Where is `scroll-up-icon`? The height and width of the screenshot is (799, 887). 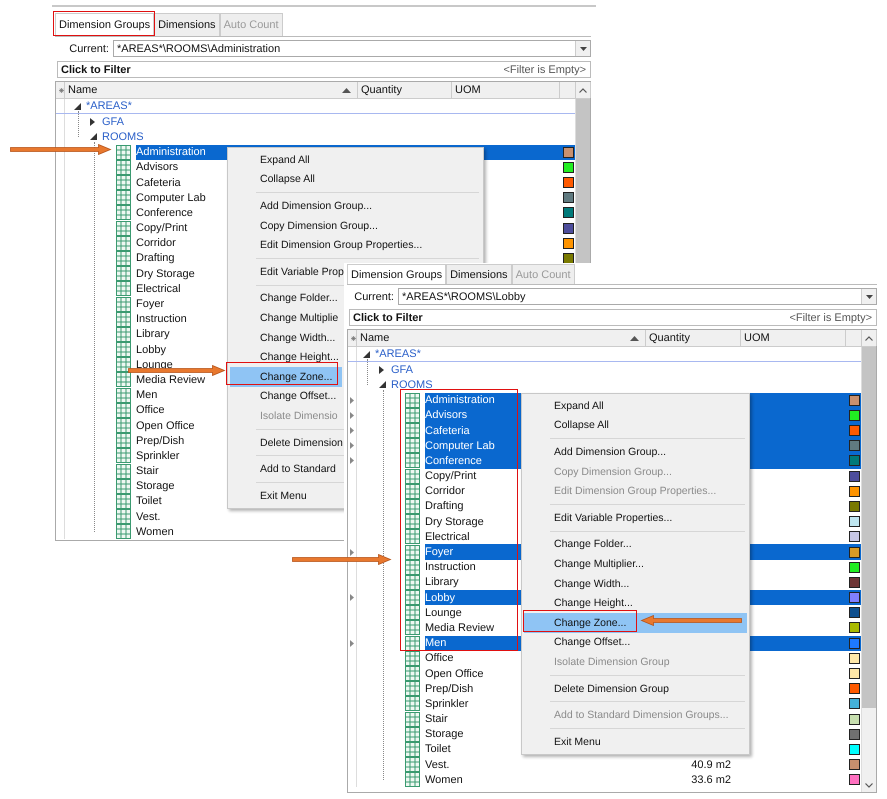
scroll-up-icon is located at coordinates (869, 338).